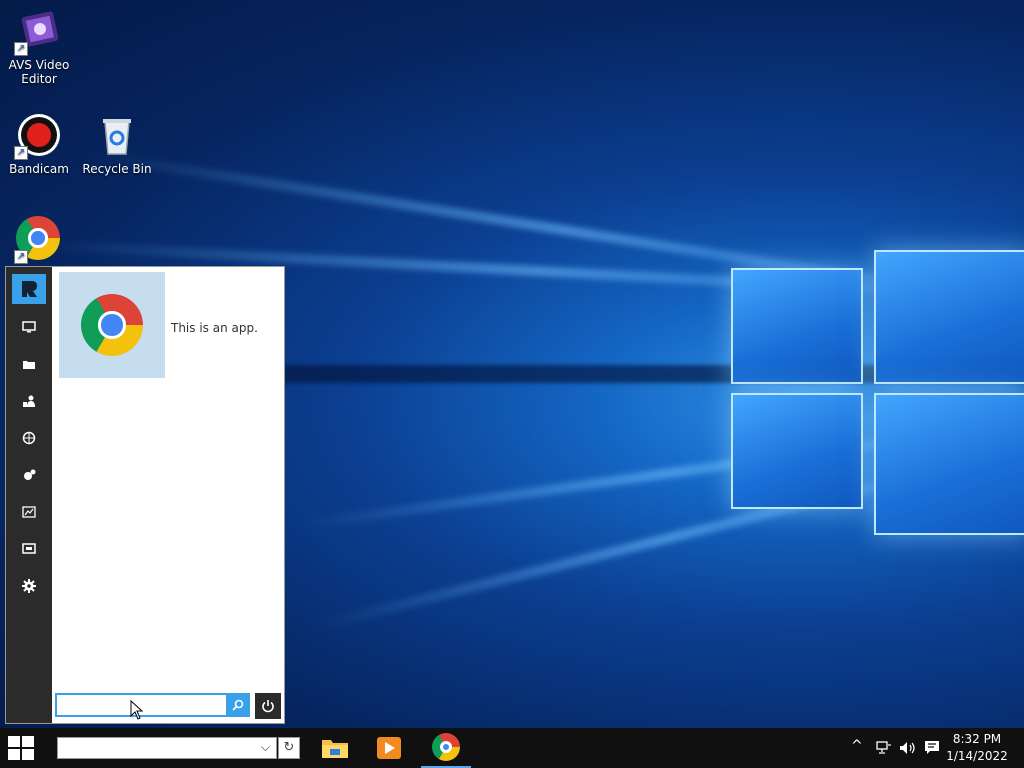  Describe the element at coordinates (29, 401) in the screenshot. I see `users-icon` at that location.